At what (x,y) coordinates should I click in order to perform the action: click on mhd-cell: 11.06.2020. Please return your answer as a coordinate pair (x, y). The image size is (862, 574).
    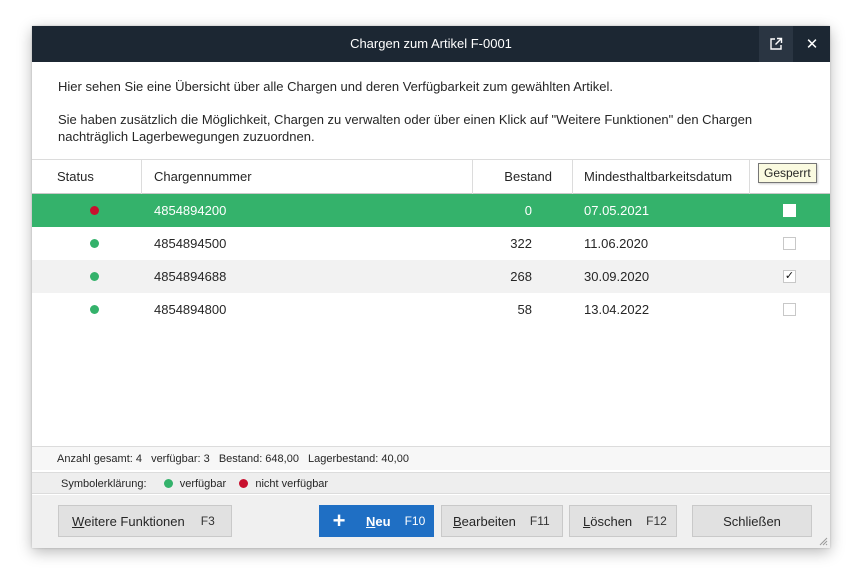
    Looking at the image, I should click on (616, 243).